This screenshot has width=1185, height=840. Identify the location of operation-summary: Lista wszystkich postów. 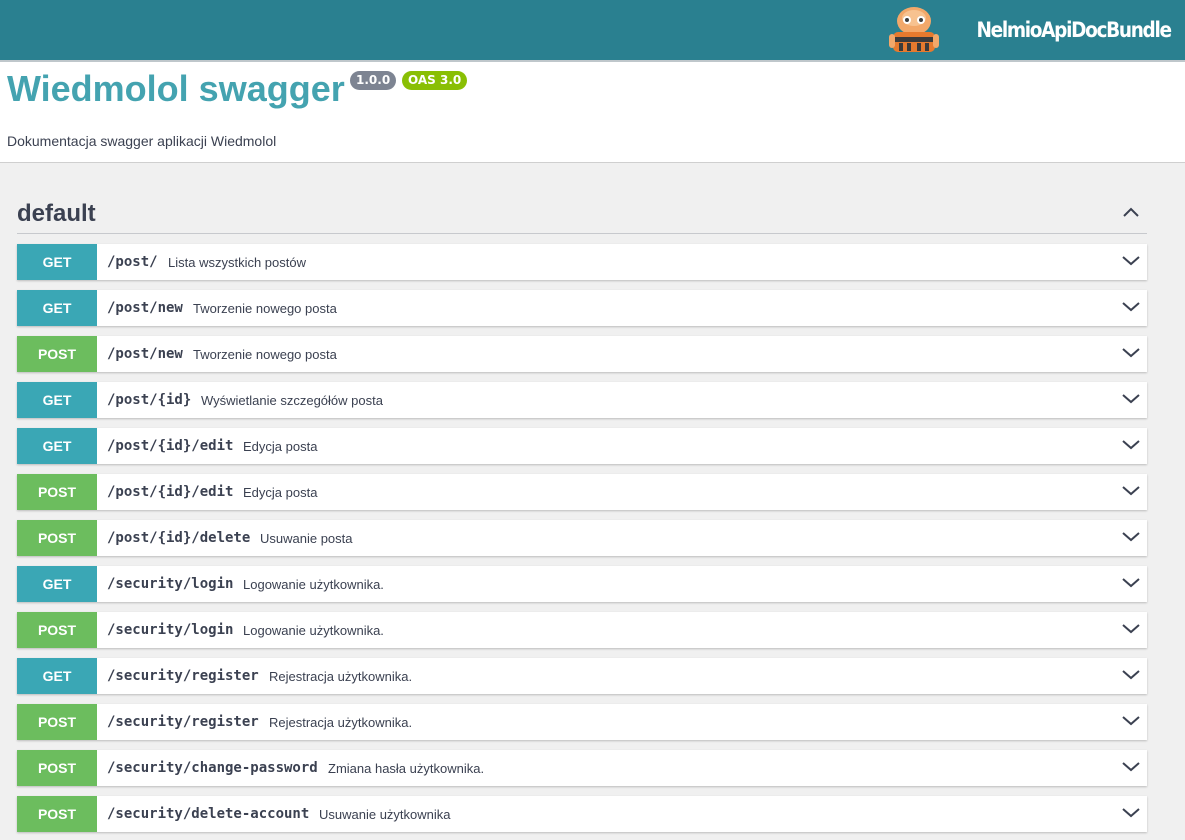
(237, 262).